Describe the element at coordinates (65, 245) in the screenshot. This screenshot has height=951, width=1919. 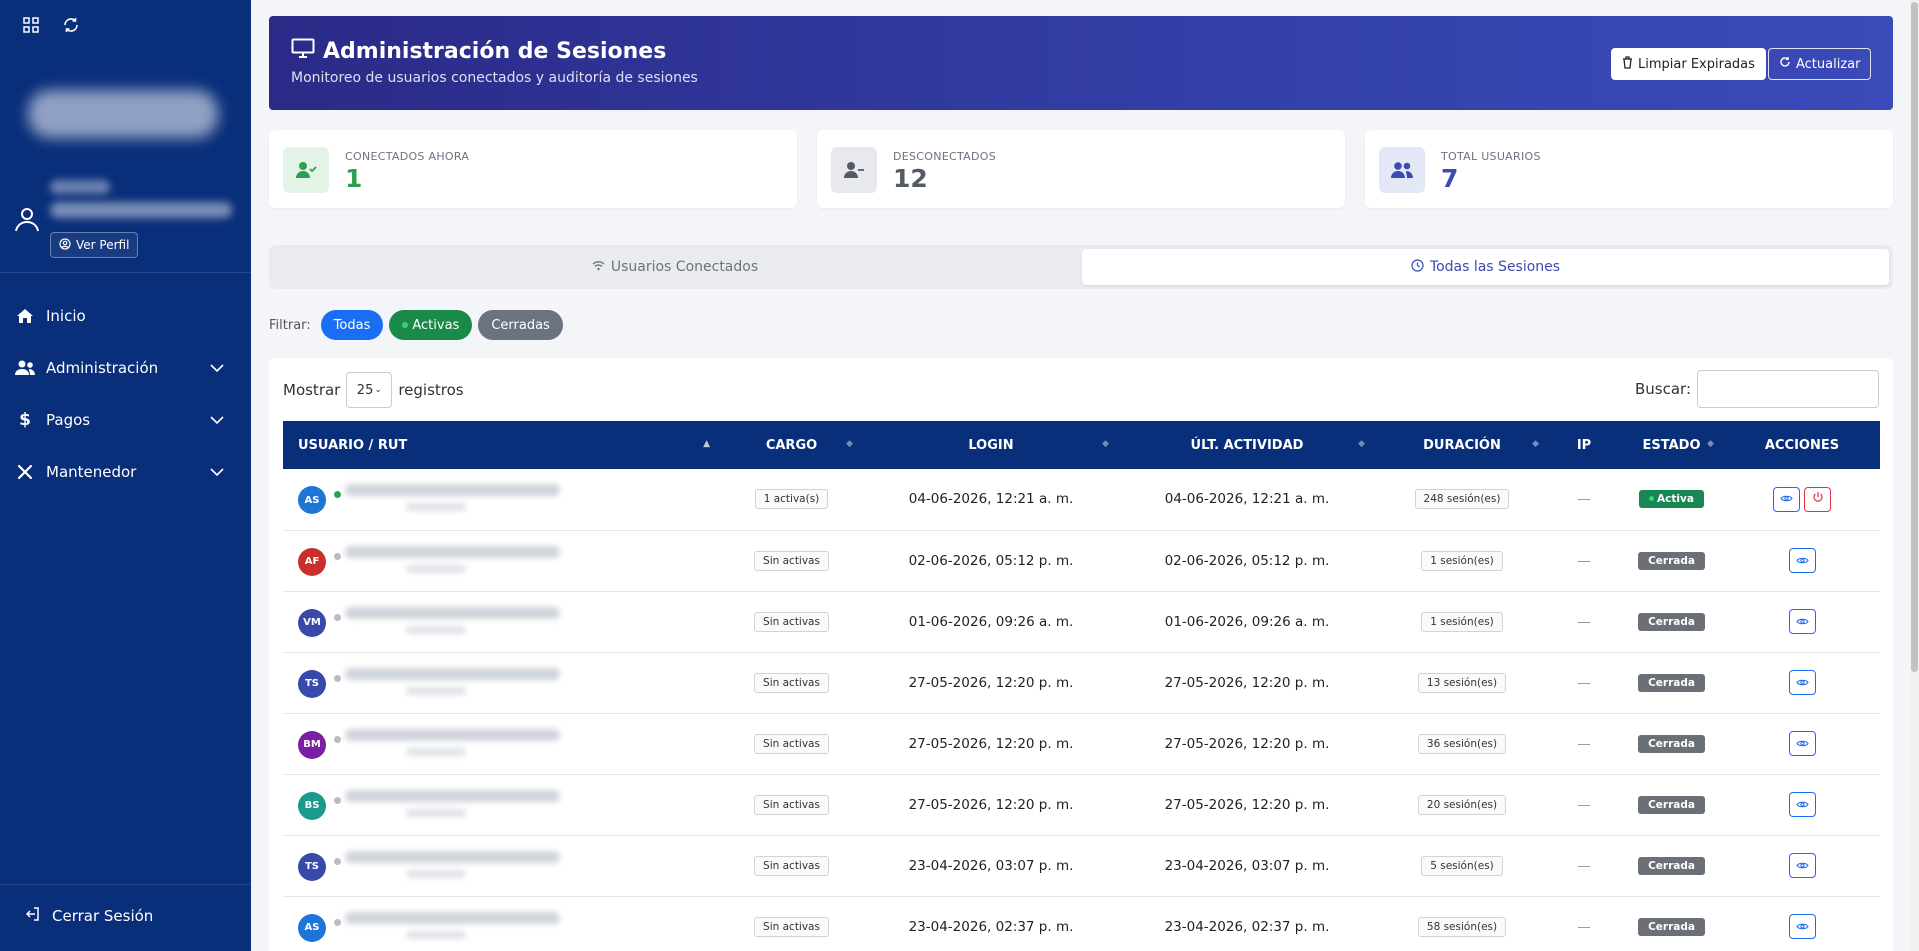
I see `user-circle-icon` at that location.